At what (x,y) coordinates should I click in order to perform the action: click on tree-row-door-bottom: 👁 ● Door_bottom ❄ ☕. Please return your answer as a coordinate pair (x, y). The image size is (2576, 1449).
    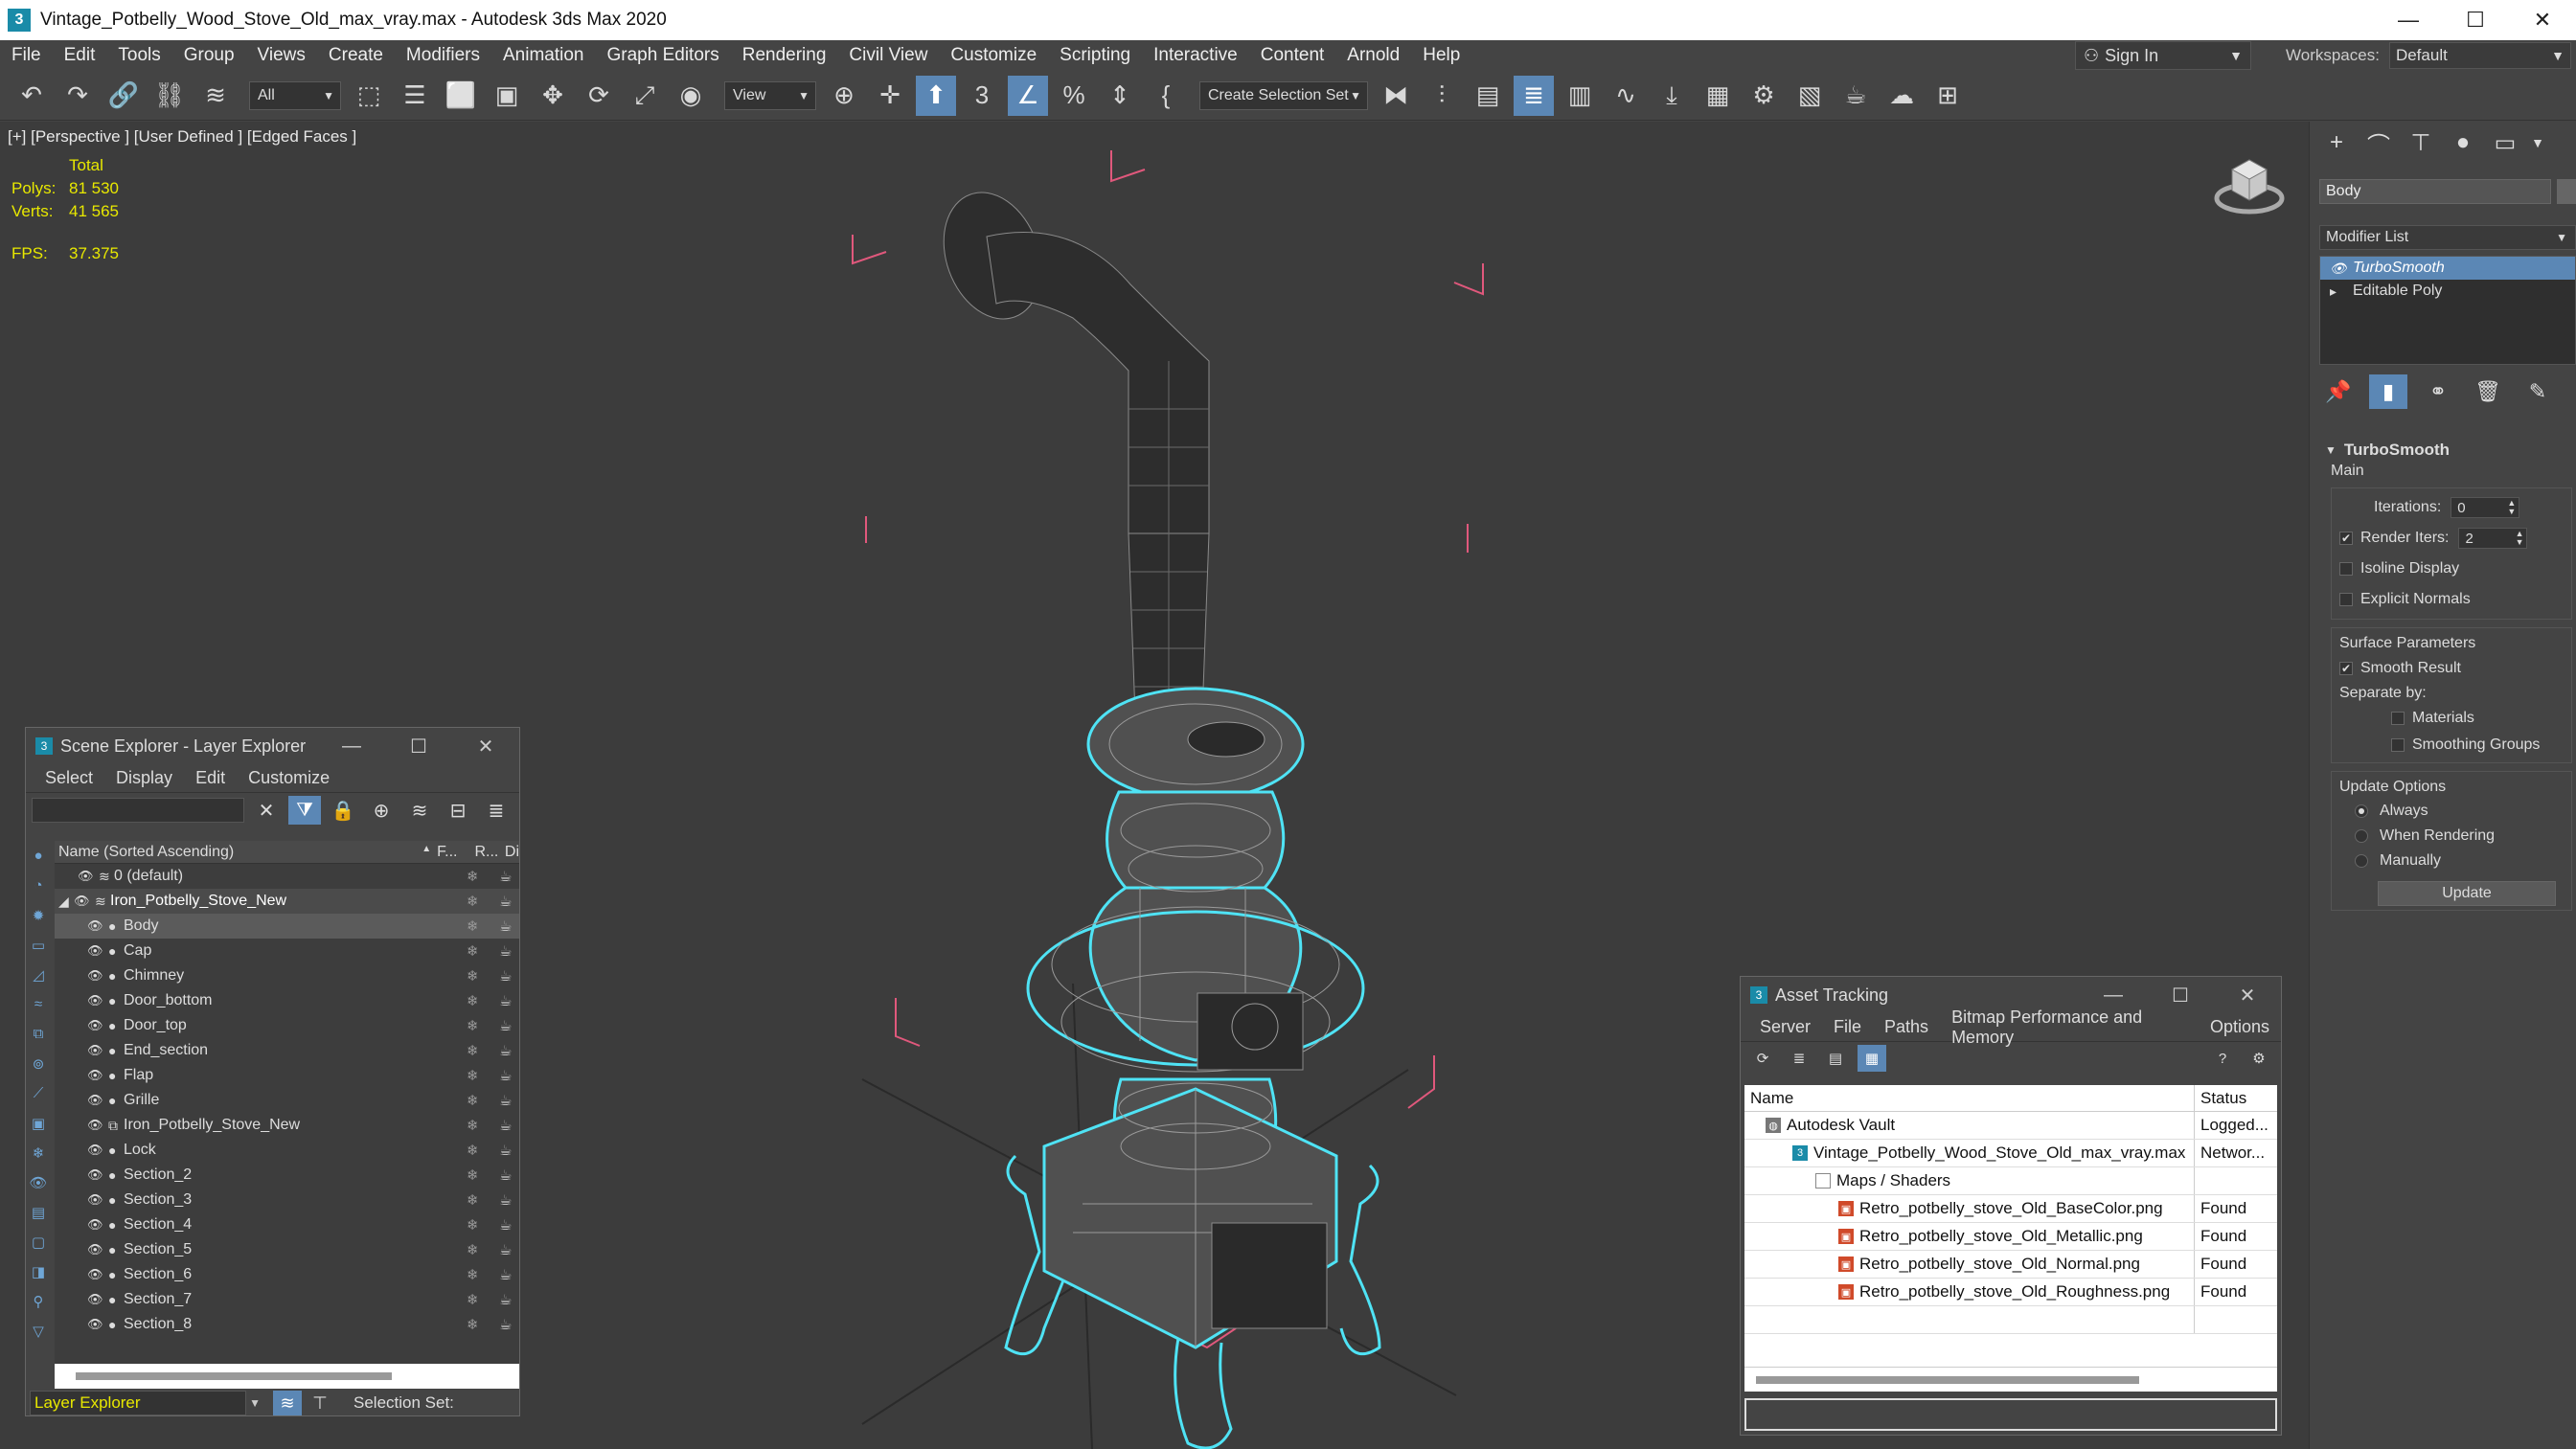
    Looking at the image, I should click on (287, 1000).